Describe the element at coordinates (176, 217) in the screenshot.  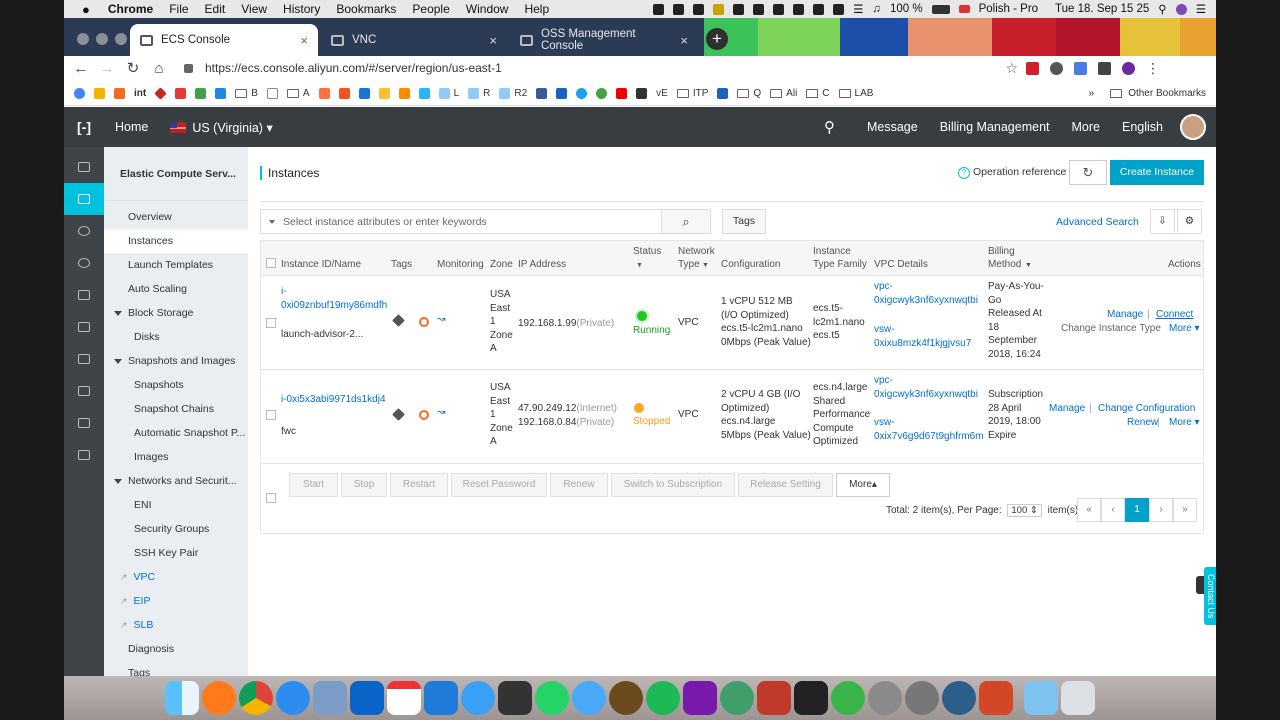
I see `sidebar-item-overview: Overview` at that location.